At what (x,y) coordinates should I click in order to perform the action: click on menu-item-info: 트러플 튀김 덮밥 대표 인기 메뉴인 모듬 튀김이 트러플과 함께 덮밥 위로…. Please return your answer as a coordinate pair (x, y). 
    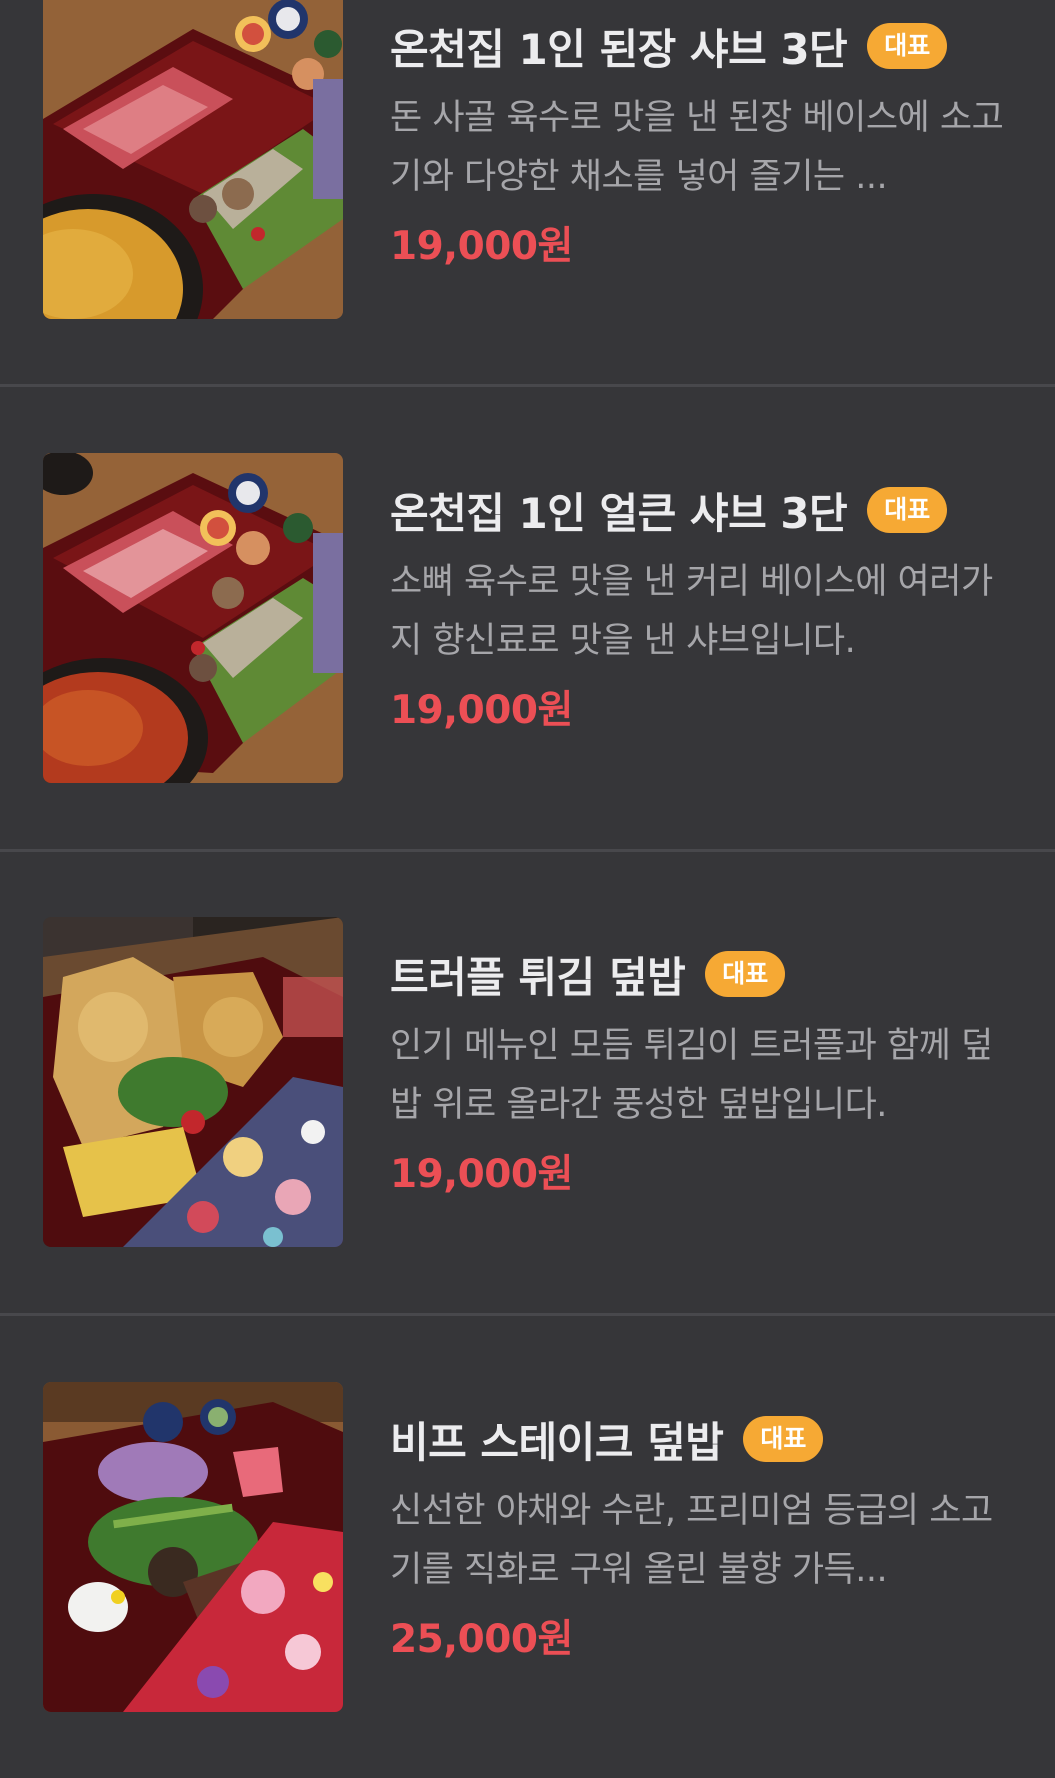
    Looking at the image, I should click on (710, 1071).